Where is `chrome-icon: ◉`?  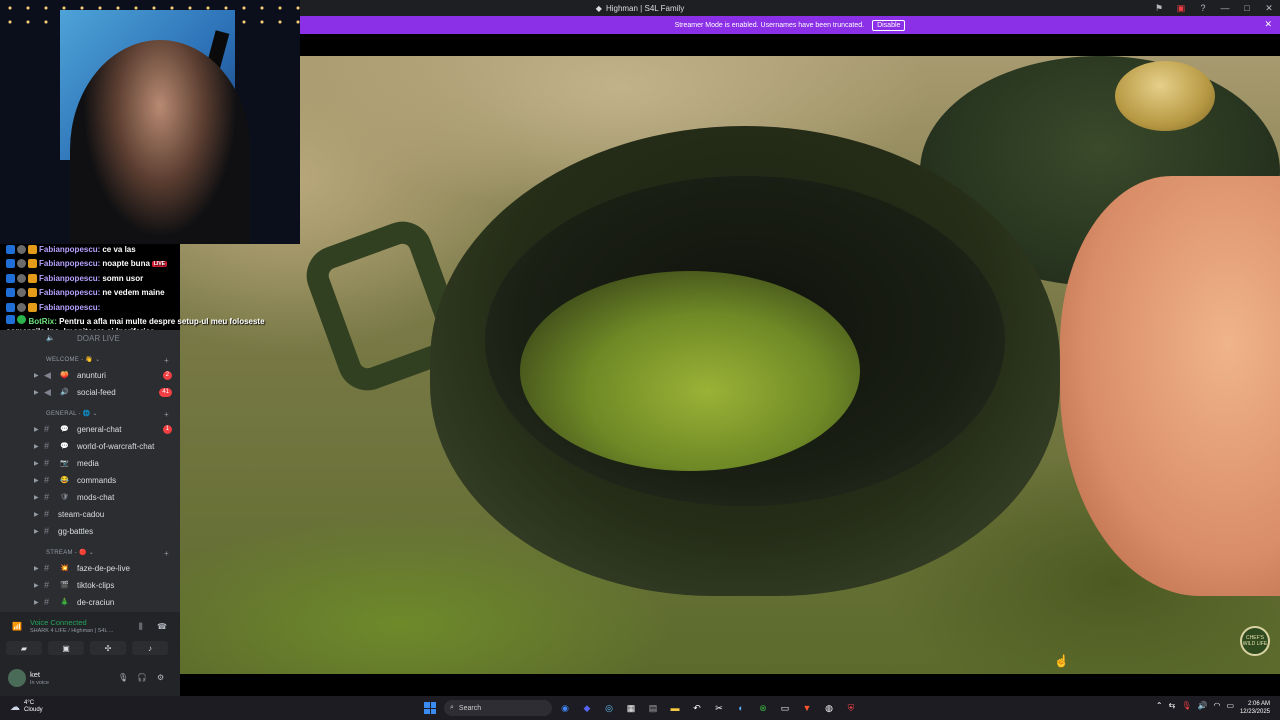 chrome-icon: ◉ is located at coordinates (565, 708).